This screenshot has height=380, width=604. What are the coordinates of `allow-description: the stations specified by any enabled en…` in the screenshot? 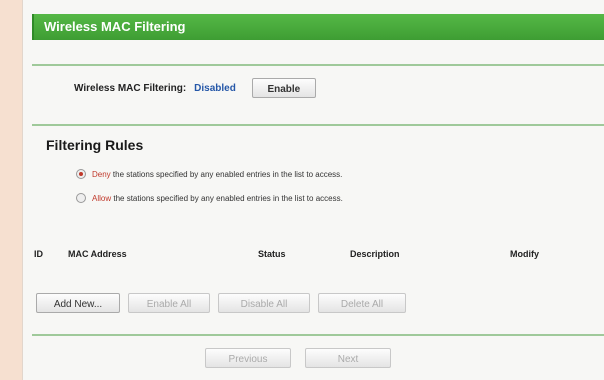 It's located at (227, 198).